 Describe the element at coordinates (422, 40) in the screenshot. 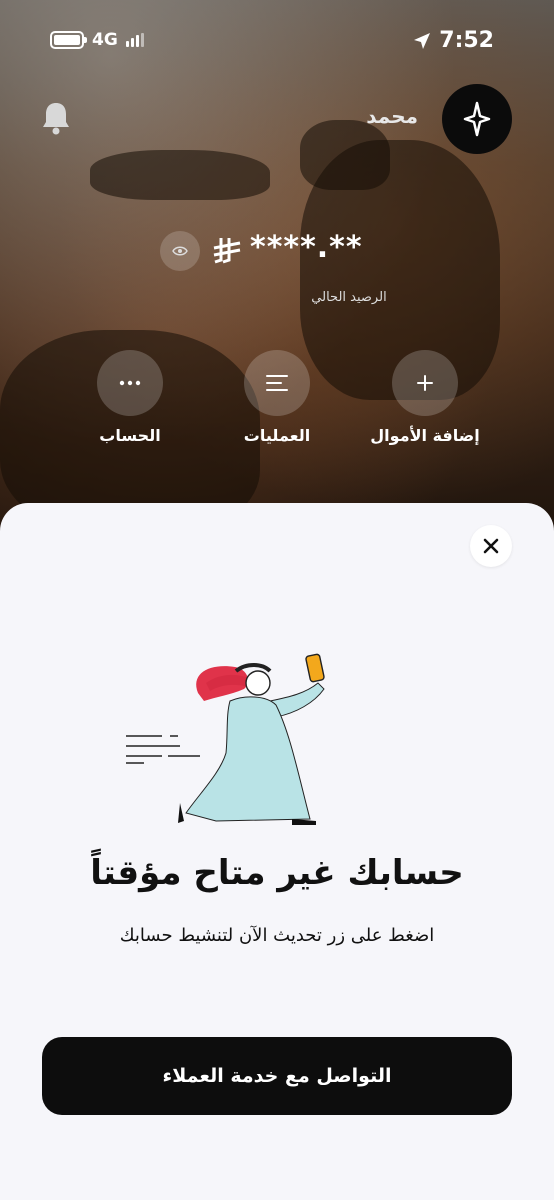

I see `location-arrow-icon` at that location.